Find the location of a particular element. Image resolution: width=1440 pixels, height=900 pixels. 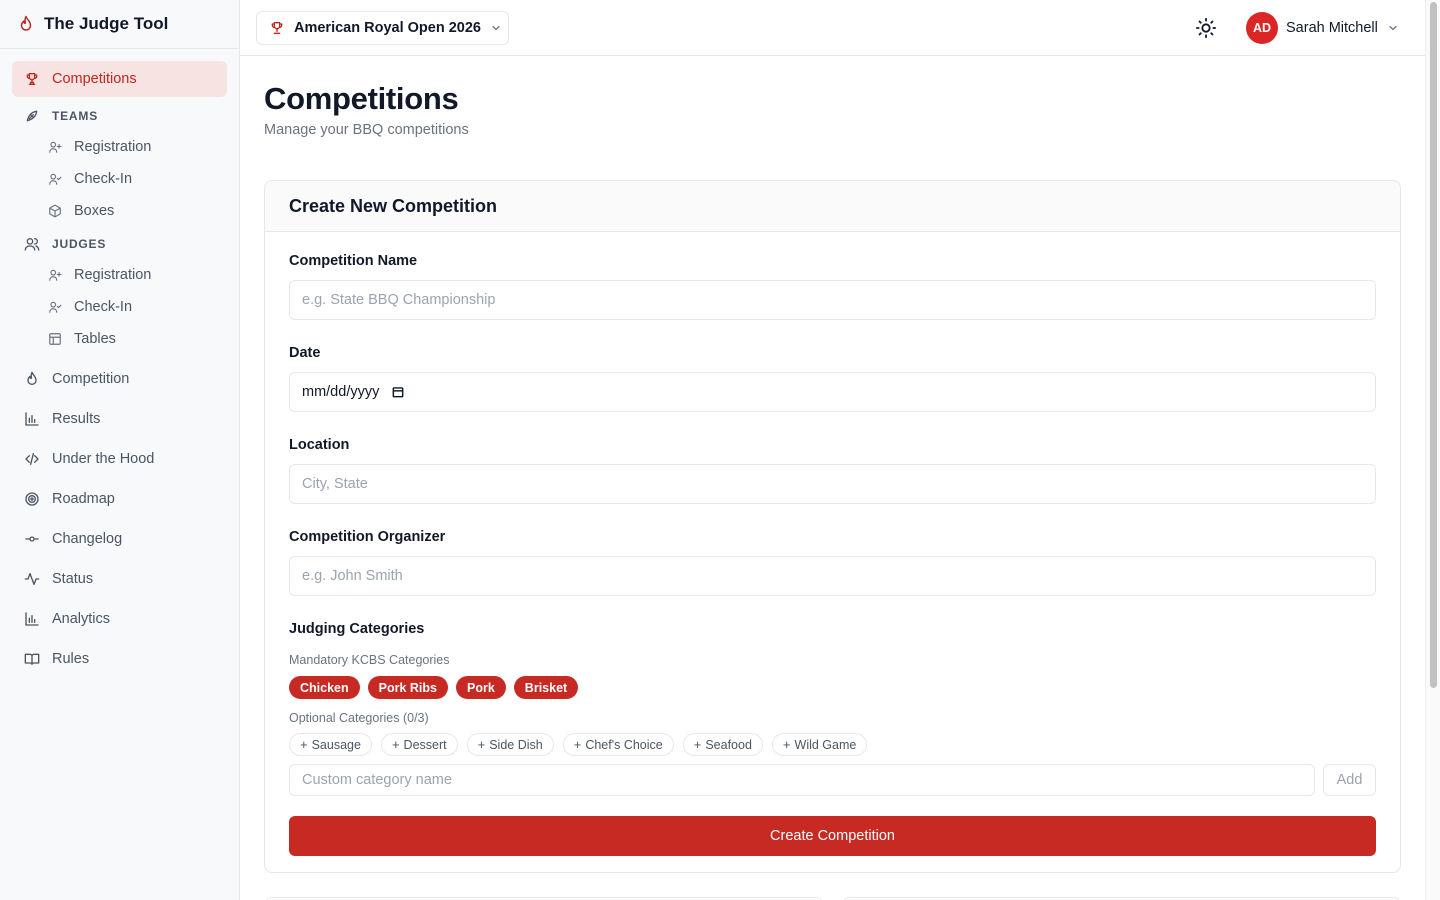

mandatory-categories: Chicken Pork Ribs Pork Brisket is located at coordinates (434, 687).